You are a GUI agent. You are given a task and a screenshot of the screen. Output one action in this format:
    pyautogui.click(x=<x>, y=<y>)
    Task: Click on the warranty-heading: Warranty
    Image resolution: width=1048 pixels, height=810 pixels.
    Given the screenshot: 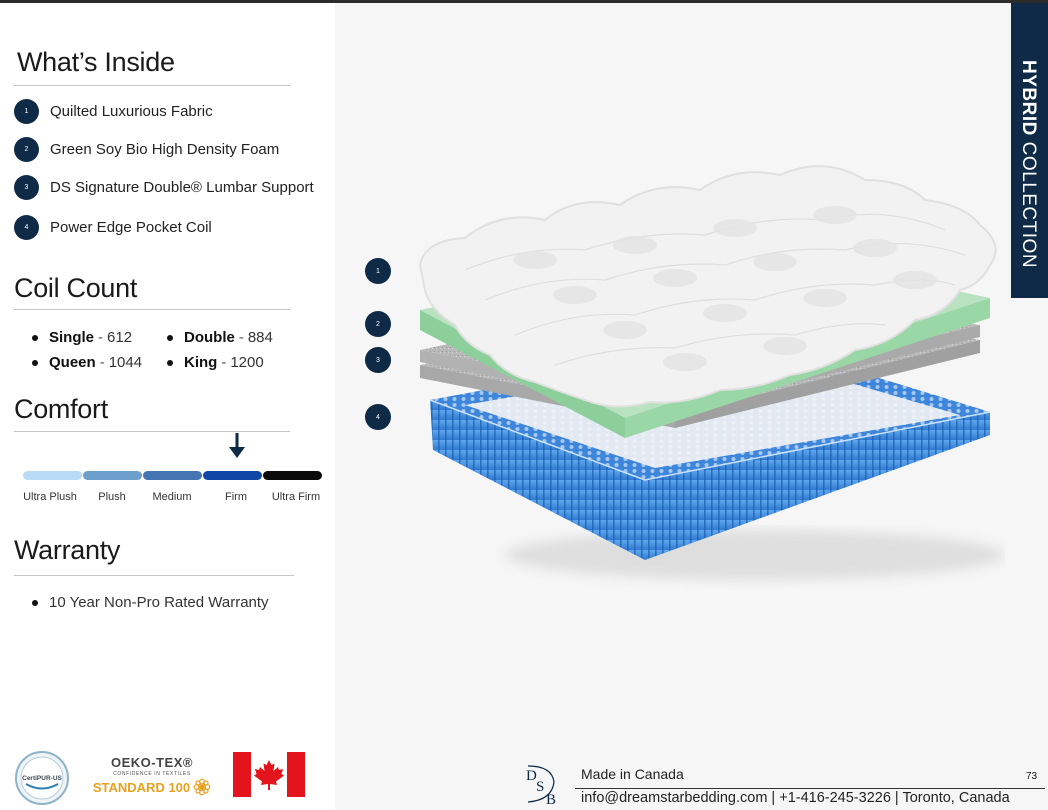 What is the action you would take?
    pyautogui.click(x=67, y=550)
    